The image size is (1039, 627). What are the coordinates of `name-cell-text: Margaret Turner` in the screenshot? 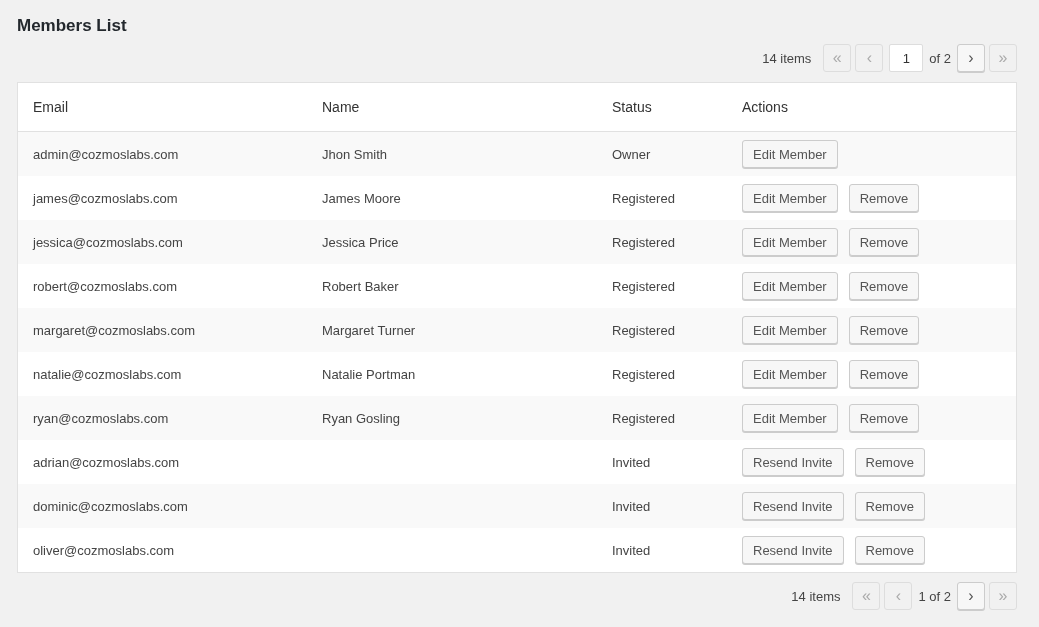 It's located at (369, 330).